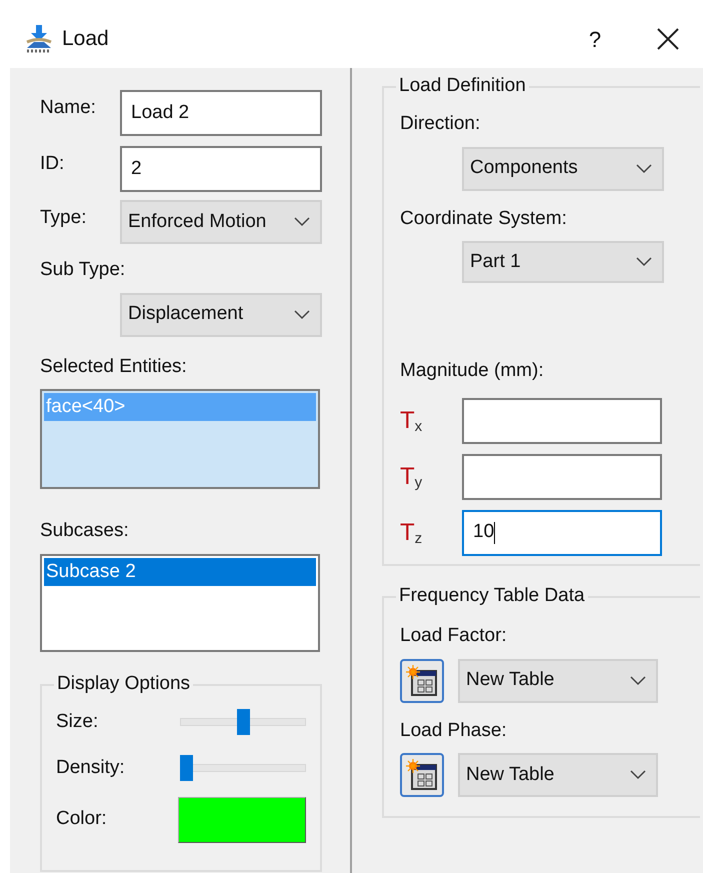 The height and width of the screenshot is (873, 703). What do you see at coordinates (454, 636) in the screenshot?
I see `field-label: Load Factor:` at bounding box center [454, 636].